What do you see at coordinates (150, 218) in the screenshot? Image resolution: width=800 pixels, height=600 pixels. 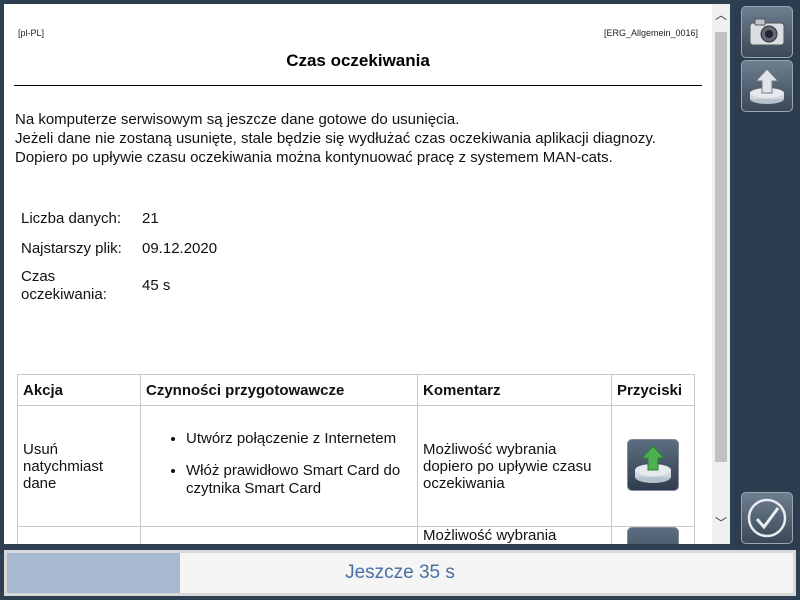 I see `data-count-value: 21` at bounding box center [150, 218].